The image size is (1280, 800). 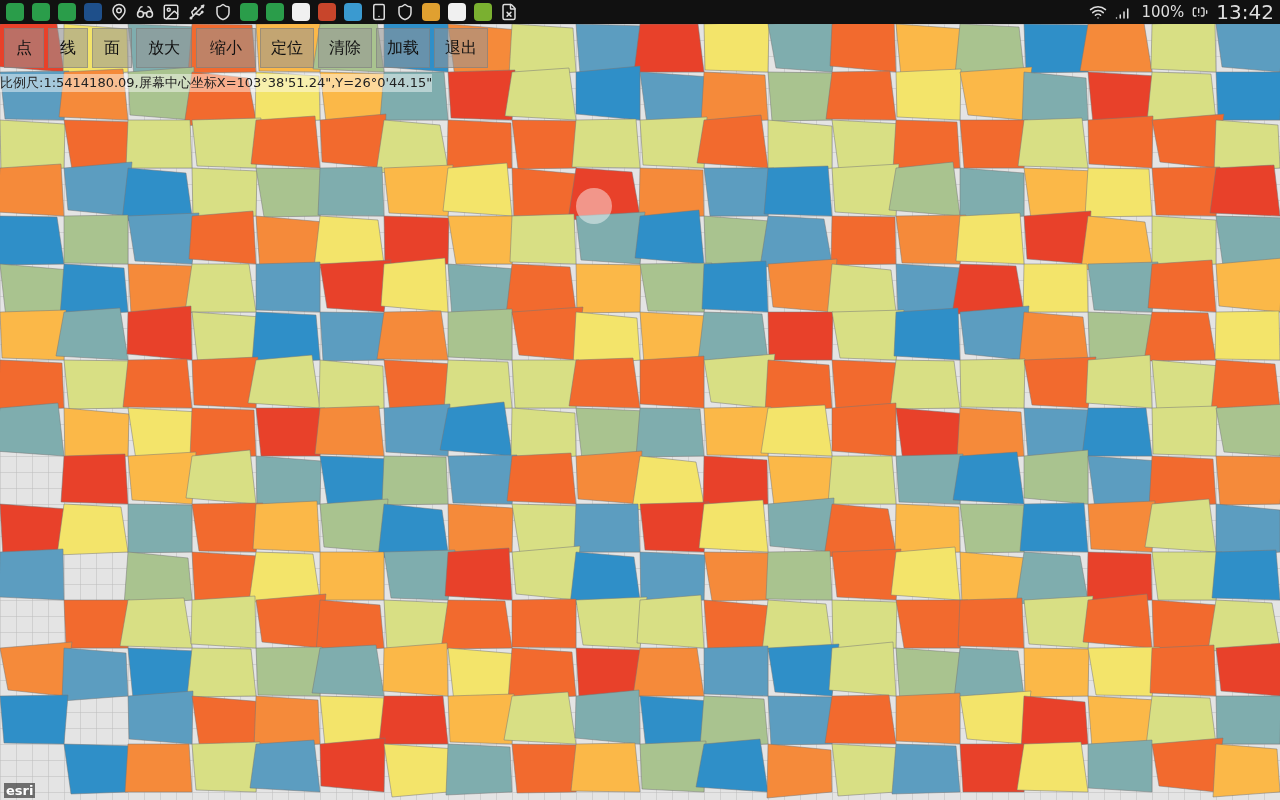 What do you see at coordinates (145, 12) in the screenshot?
I see `glasses-icon` at bounding box center [145, 12].